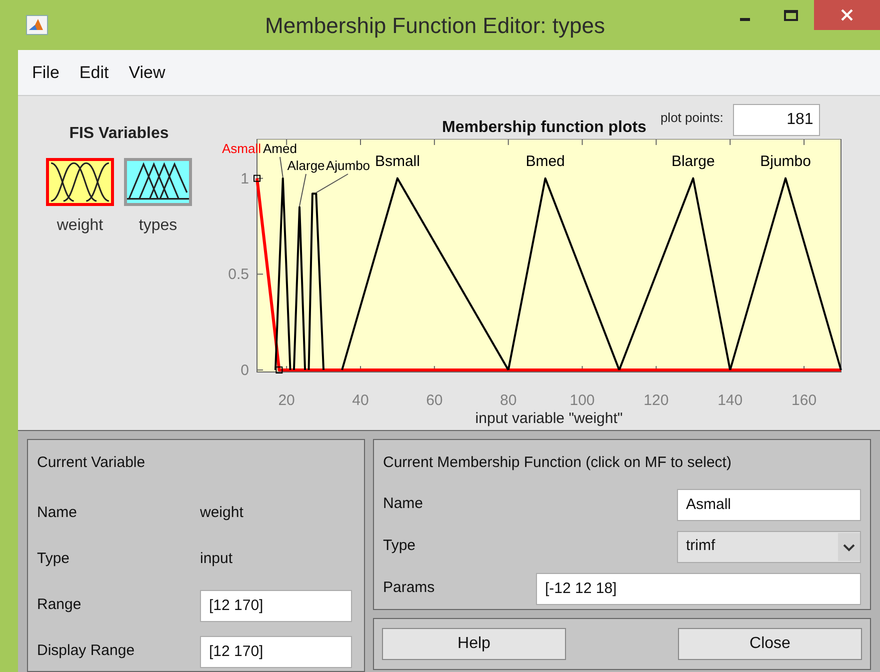  I want to click on x-tick-label: 120, so click(656, 400).